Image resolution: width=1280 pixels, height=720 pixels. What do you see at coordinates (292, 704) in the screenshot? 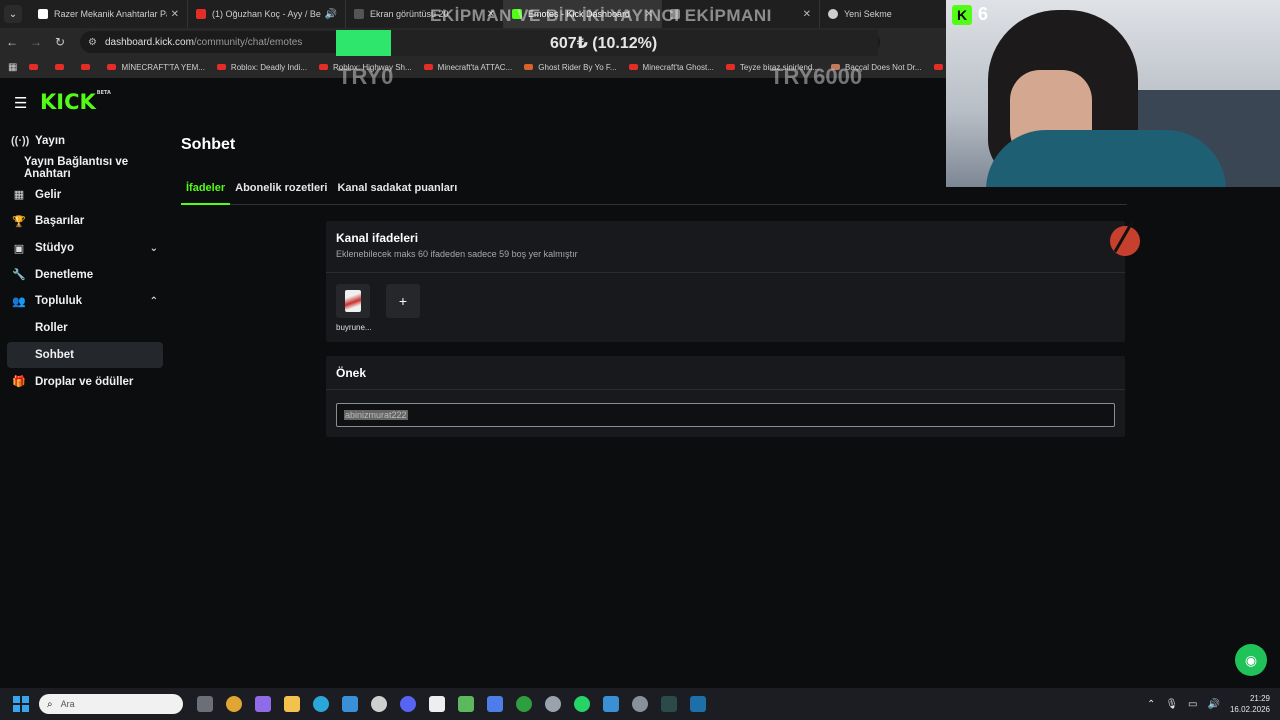
I see `file-explorer-icon` at bounding box center [292, 704].